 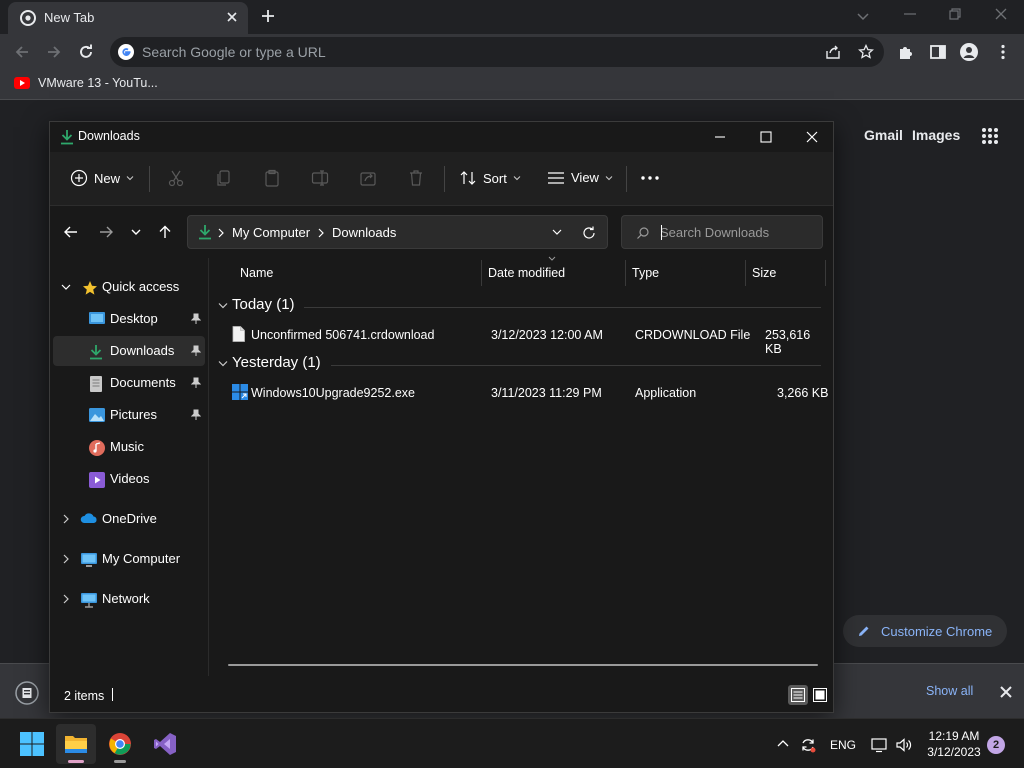 I want to click on new-tab-icon, so click(x=268, y=16).